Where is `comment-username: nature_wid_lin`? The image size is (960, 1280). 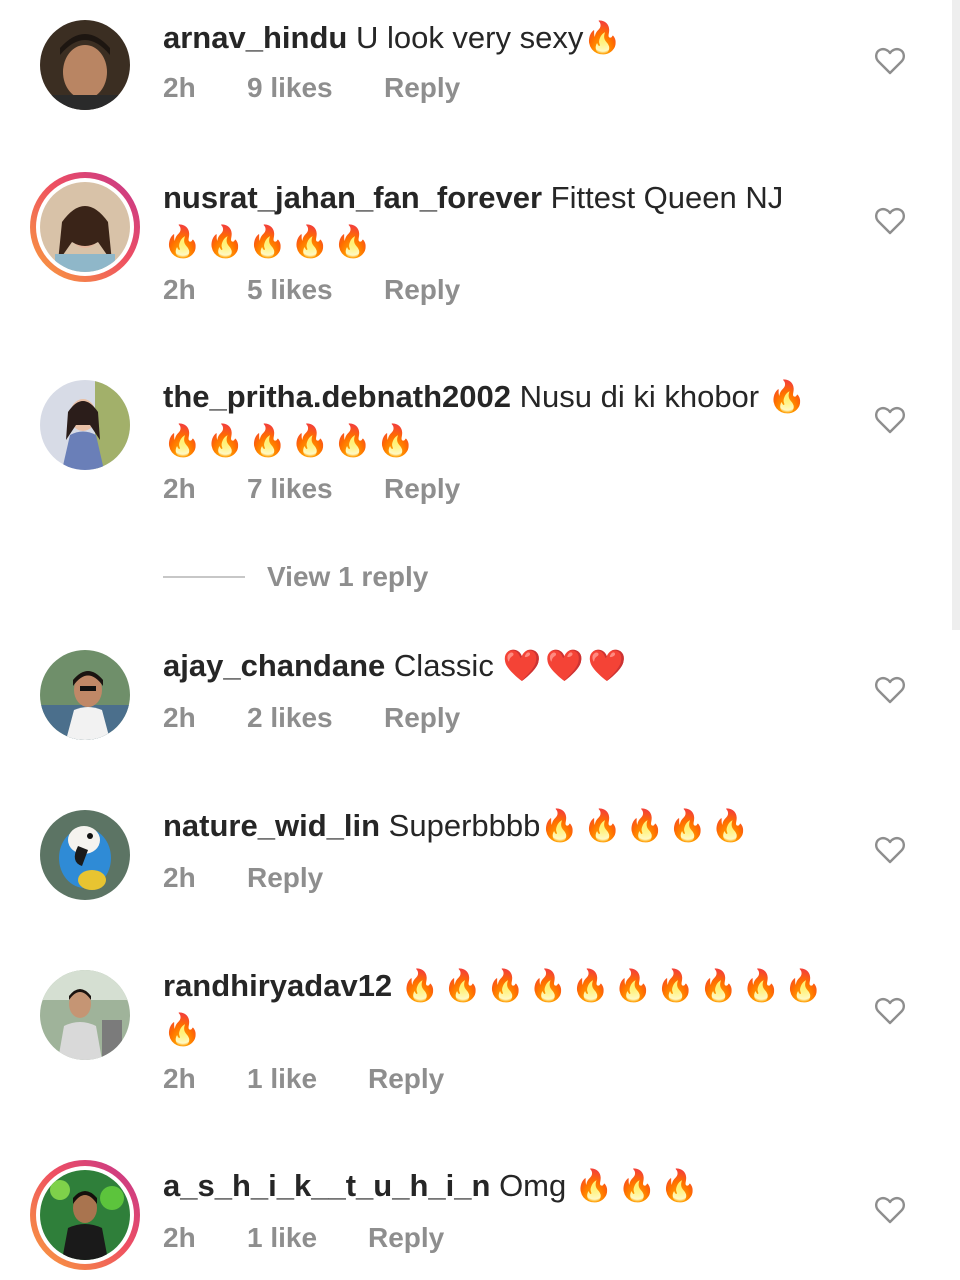
comment-username: nature_wid_lin is located at coordinates (271, 825).